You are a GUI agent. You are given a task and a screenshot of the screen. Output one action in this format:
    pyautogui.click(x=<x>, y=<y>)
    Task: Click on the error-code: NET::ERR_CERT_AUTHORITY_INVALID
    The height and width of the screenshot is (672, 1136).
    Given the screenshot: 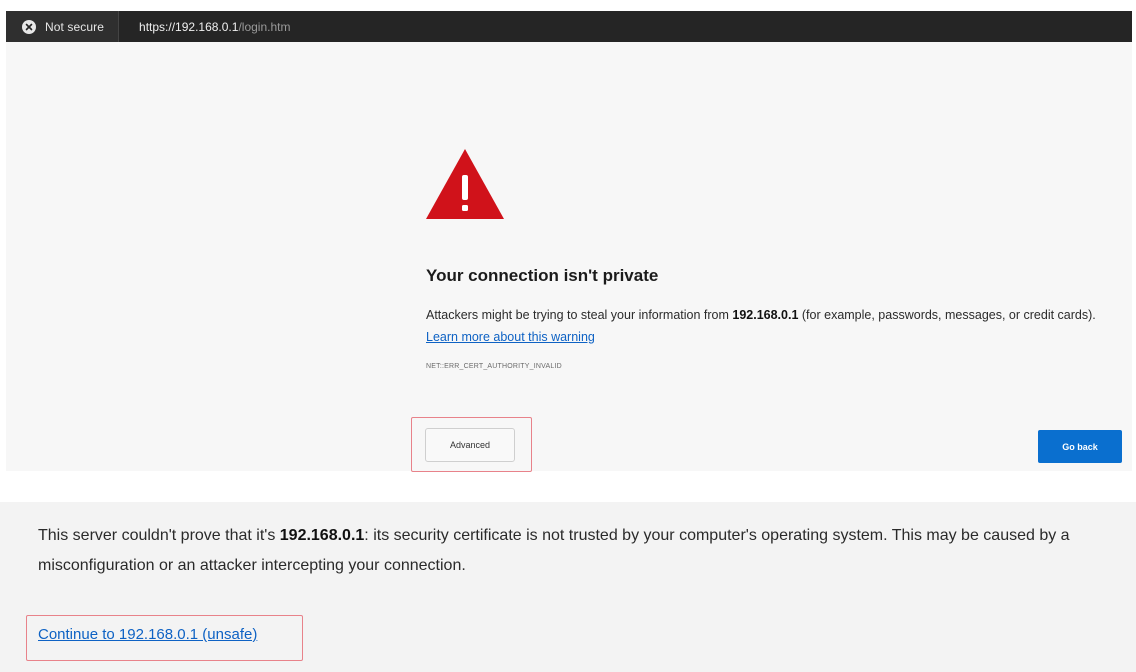 What is the action you would take?
    pyautogui.click(x=494, y=366)
    